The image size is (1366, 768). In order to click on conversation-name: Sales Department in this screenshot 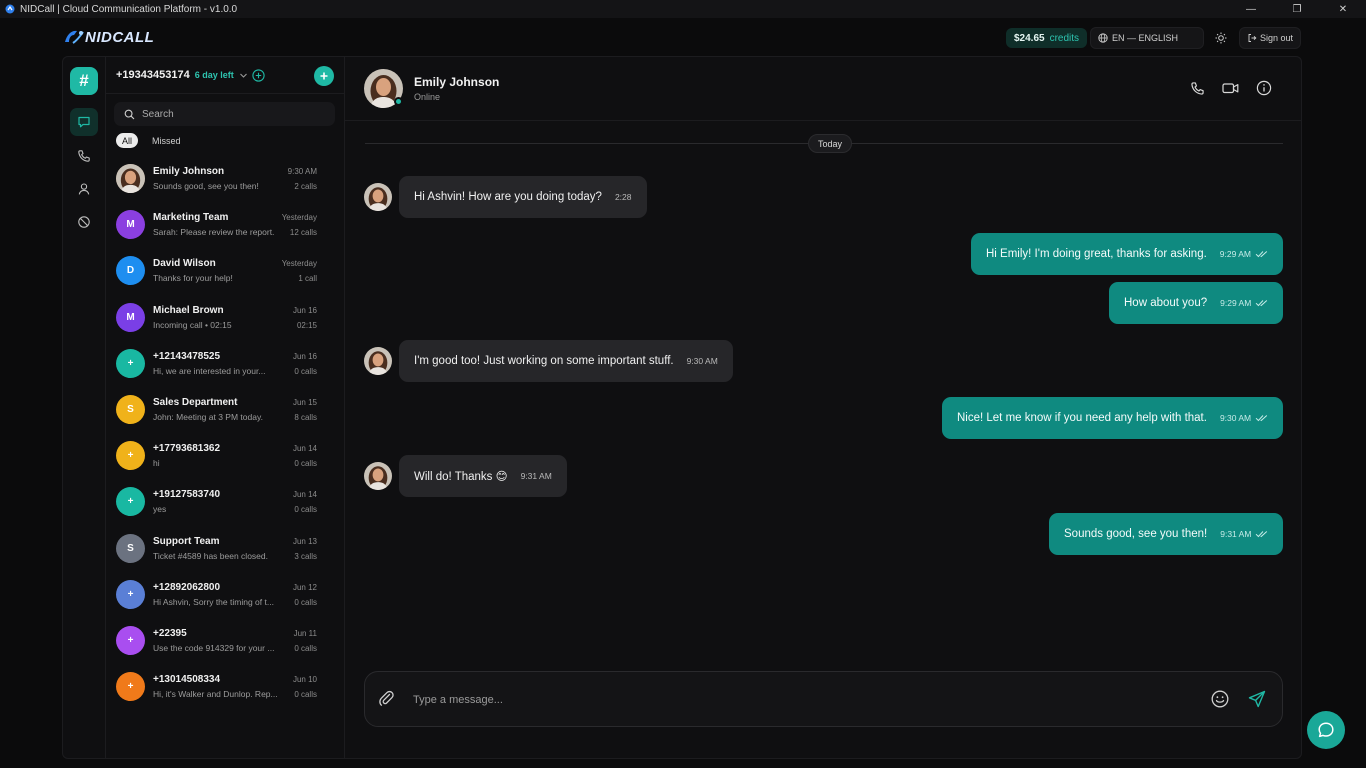, I will do `click(195, 402)`.